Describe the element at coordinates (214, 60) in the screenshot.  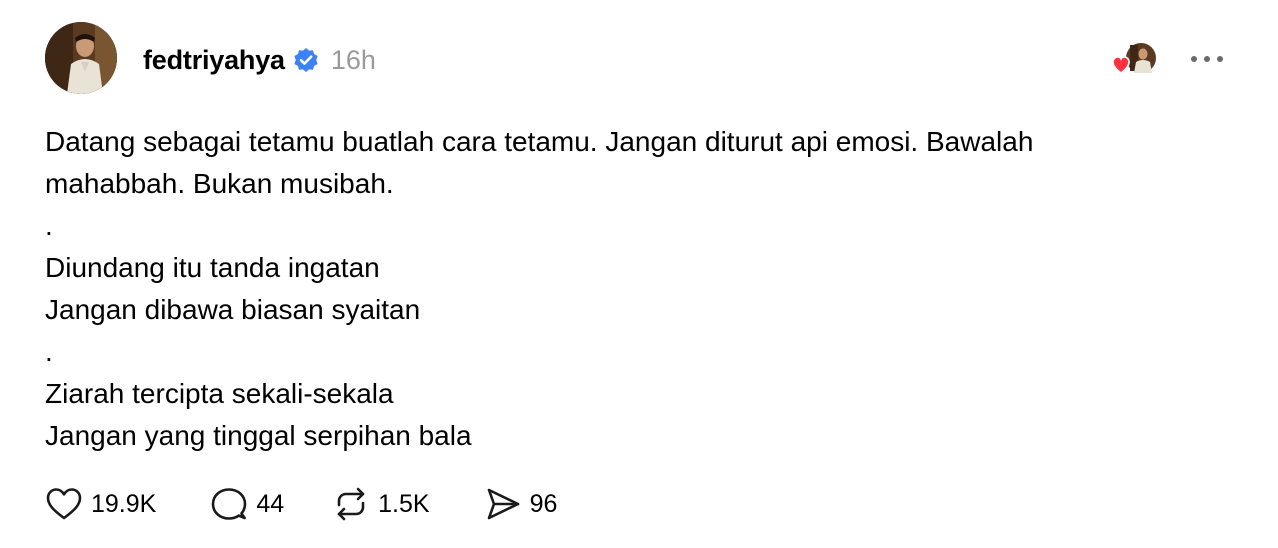
I see `username-link: fedtriyahya` at that location.